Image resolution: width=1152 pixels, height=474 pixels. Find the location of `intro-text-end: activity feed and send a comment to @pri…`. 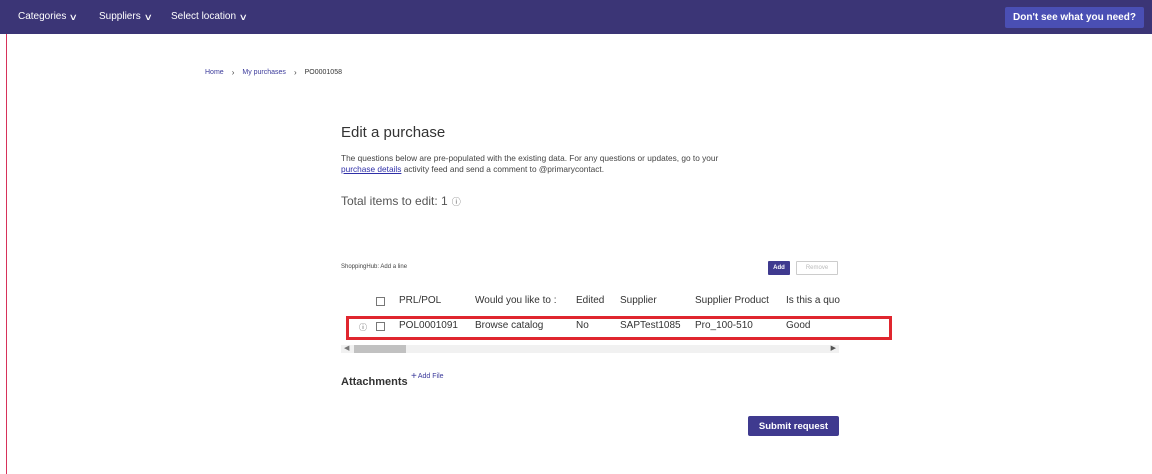

intro-text-end: activity feed and send a comment to @pri… is located at coordinates (503, 169).